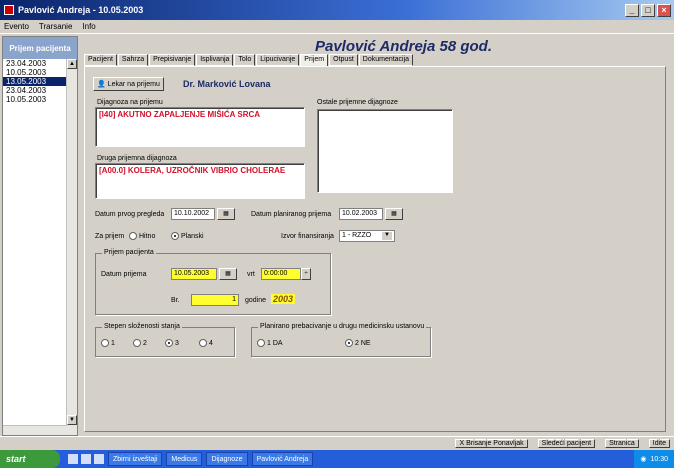 The image size is (674, 468). I want to click on patient-age: 58 god., so click(465, 46).